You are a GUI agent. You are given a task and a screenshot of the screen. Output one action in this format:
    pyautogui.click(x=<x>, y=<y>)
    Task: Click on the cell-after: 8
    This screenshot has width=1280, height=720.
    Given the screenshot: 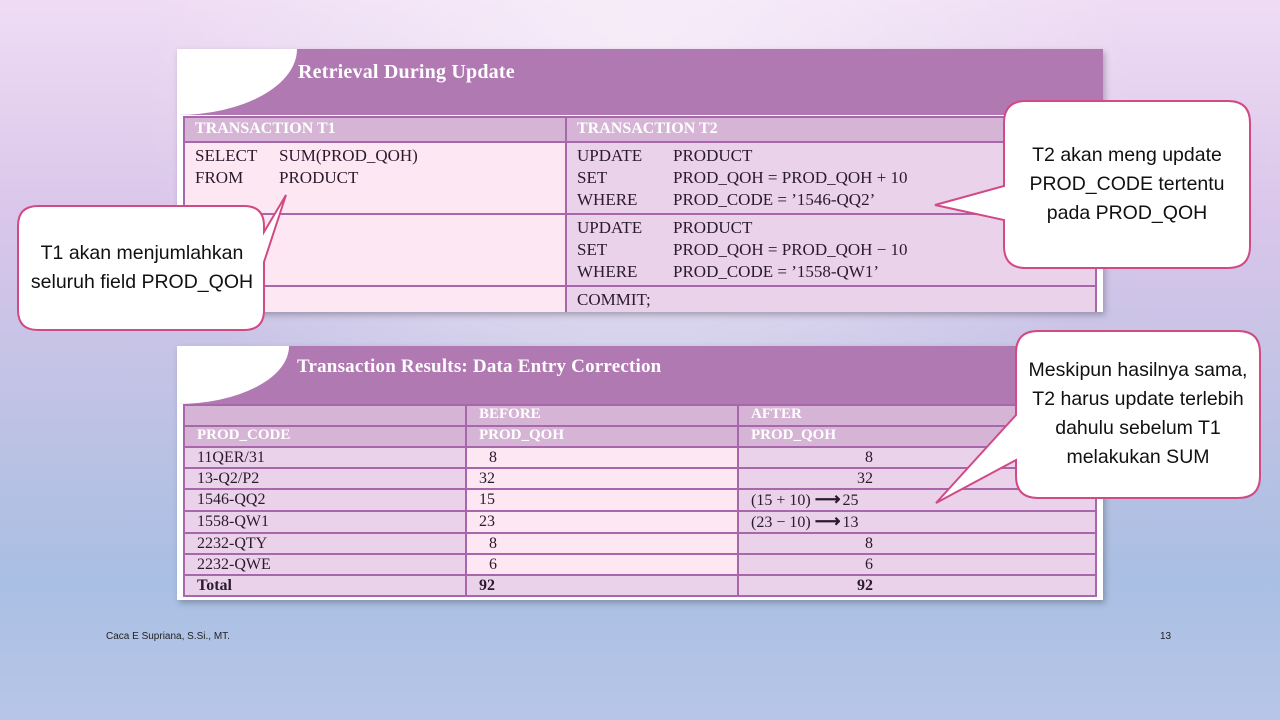 What is the action you would take?
    pyautogui.click(x=917, y=543)
    